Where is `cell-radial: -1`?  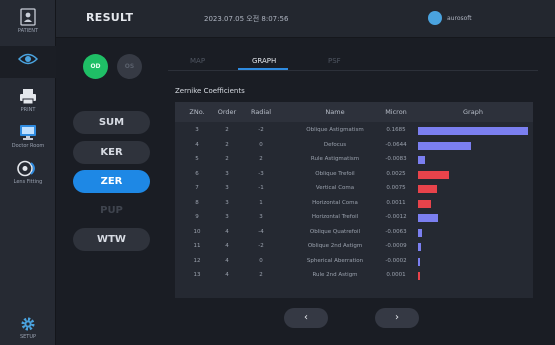
cell-radial: -1 is located at coordinates (261, 188).